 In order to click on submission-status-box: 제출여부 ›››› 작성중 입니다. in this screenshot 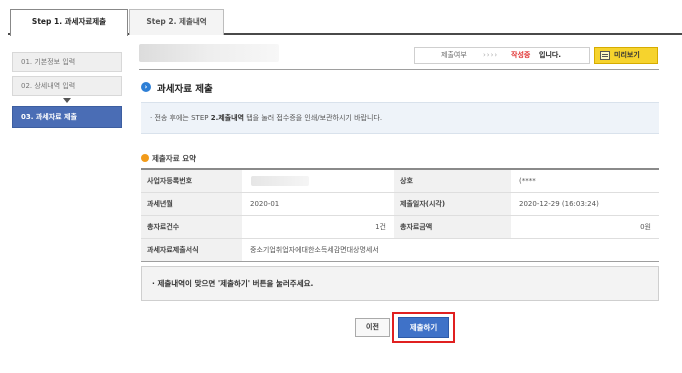, I will do `click(502, 55)`.